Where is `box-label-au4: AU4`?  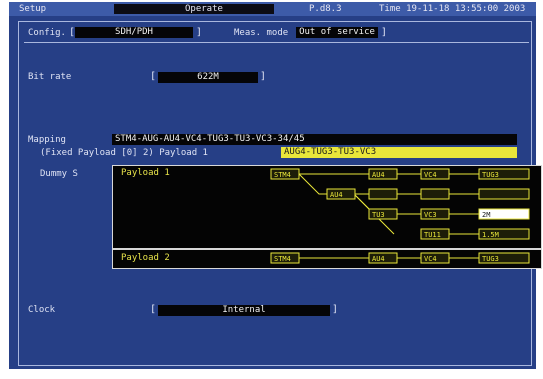 box-label-au4: AU4 is located at coordinates (378, 175).